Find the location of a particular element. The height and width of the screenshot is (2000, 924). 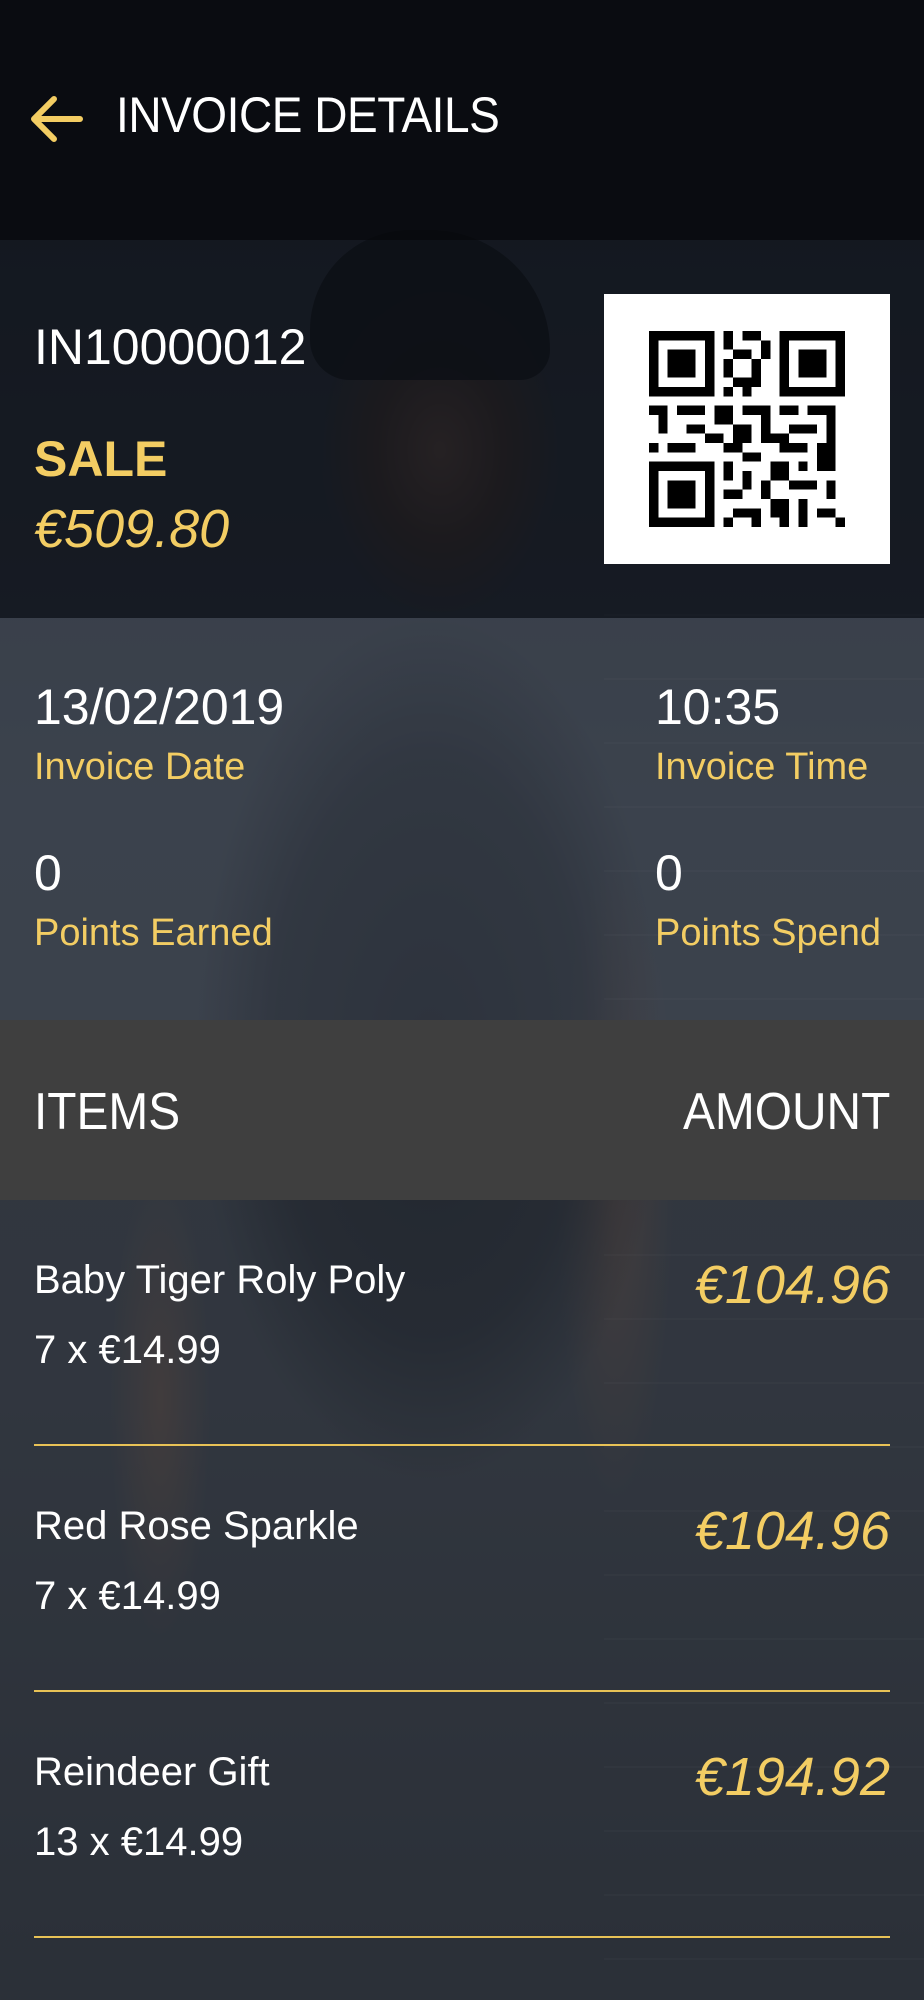

back-button is located at coordinates (57, 119).